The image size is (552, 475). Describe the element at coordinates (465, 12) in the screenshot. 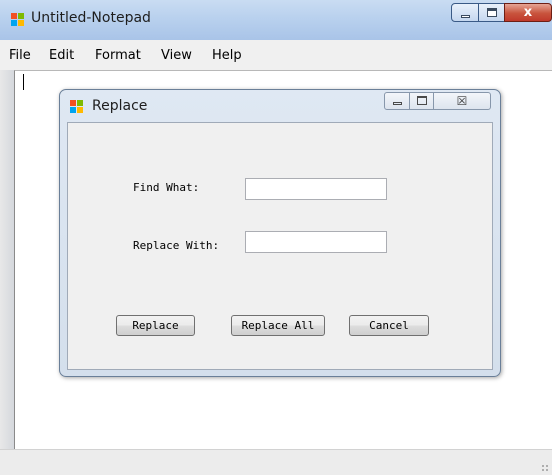

I see `minimize-button` at that location.